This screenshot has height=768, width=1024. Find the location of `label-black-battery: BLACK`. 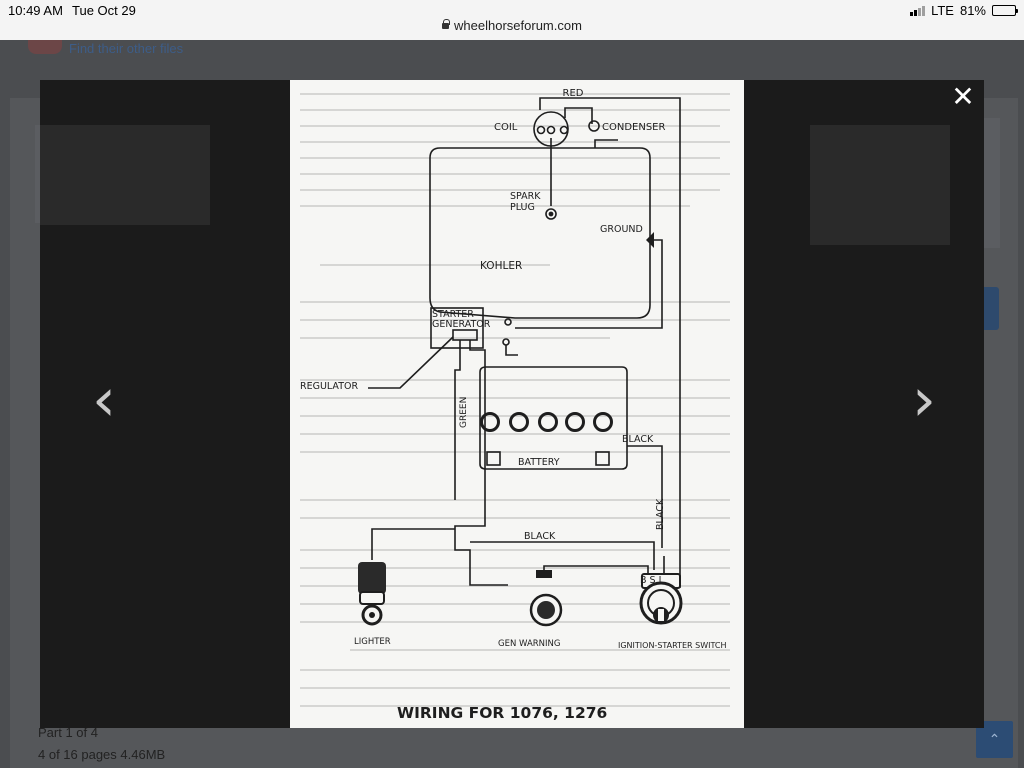

label-black-battery: BLACK is located at coordinates (638, 439).